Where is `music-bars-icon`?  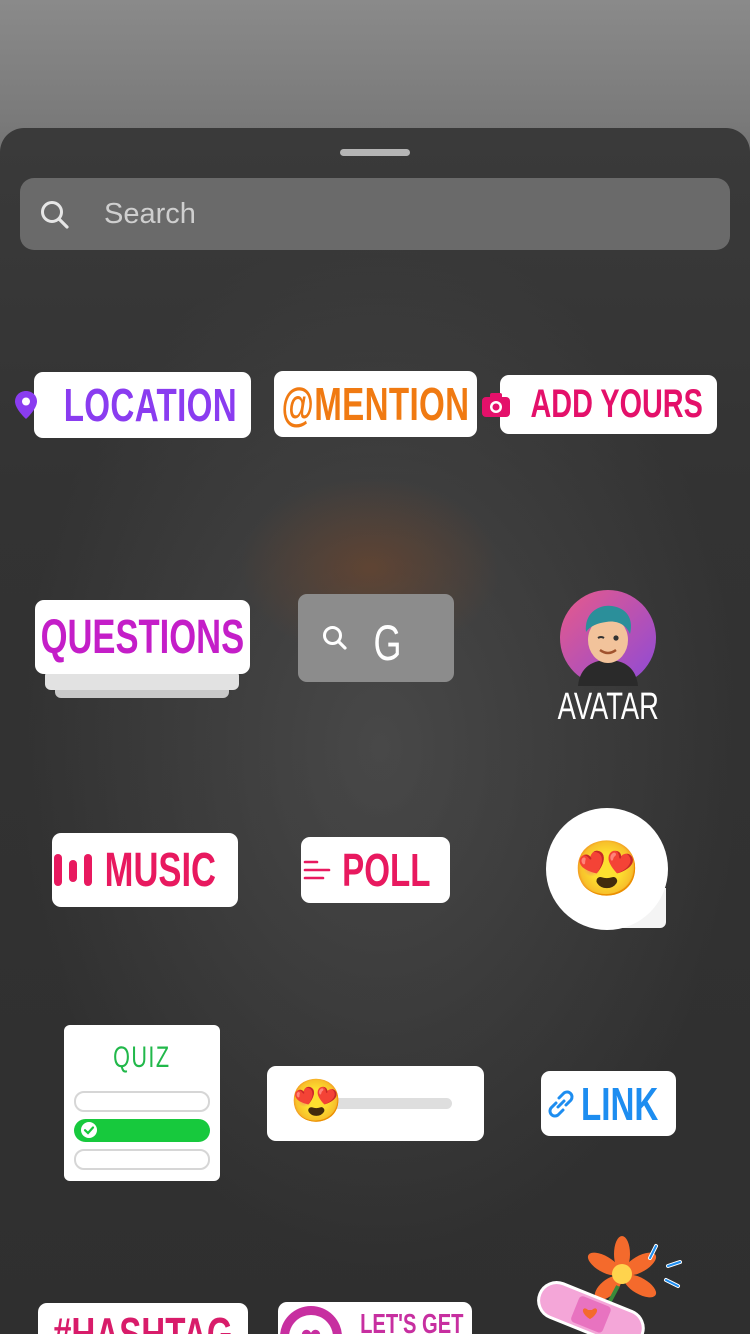 music-bars-icon is located at coordinates (72, 870).